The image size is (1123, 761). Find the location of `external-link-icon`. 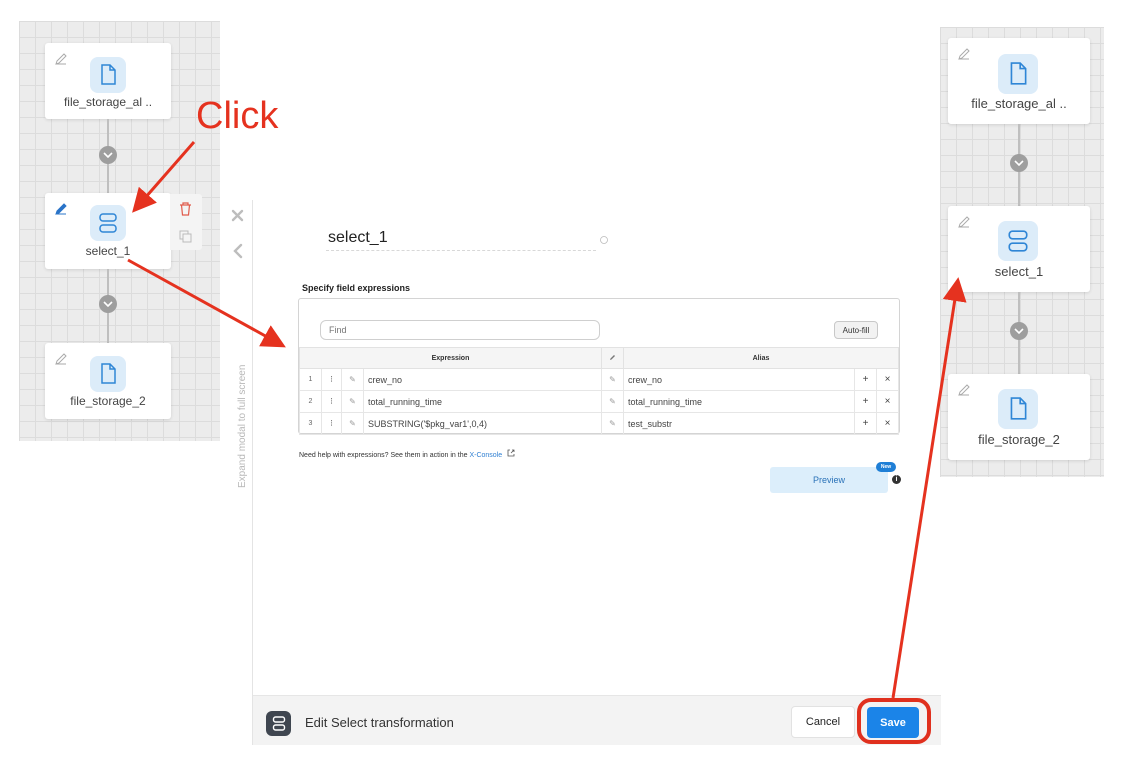

external-link-icon is located at coordinates (511, 453).